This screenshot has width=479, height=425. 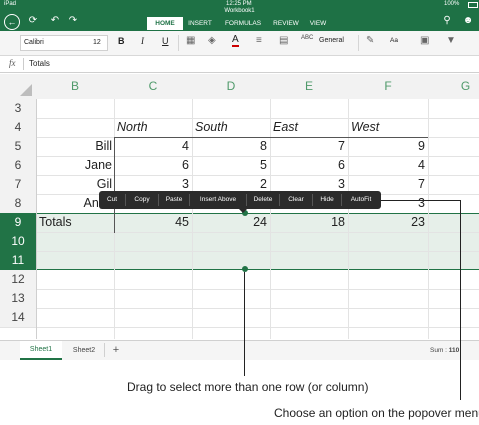 What do you see at coordinates (142, 200) in the screenshot?
I see `menu-item-copy: Copy` at bounding box center [142, 200].